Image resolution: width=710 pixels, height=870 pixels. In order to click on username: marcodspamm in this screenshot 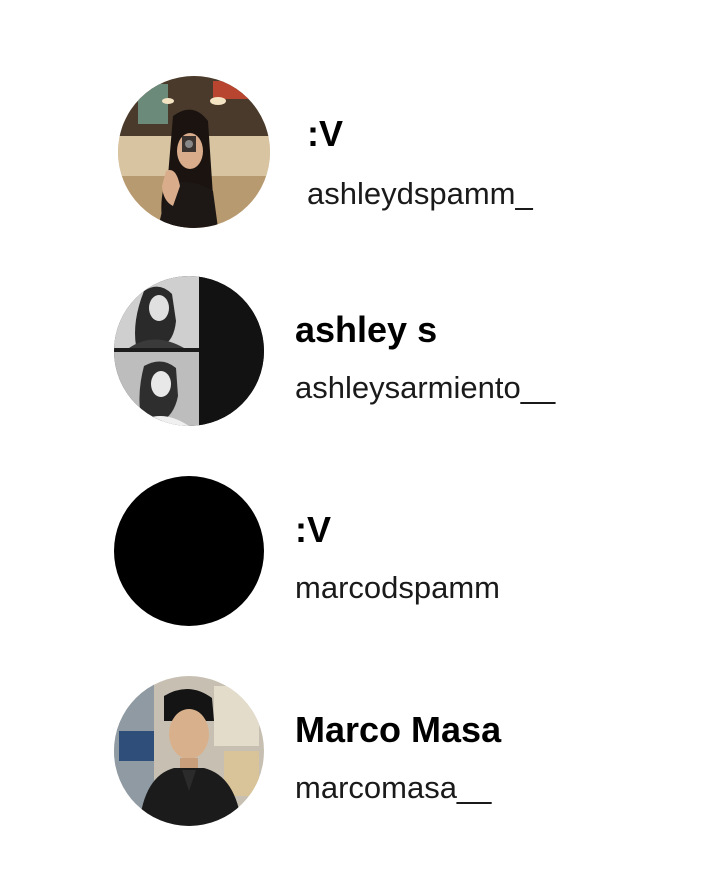, I will do `click(397, 587)`.